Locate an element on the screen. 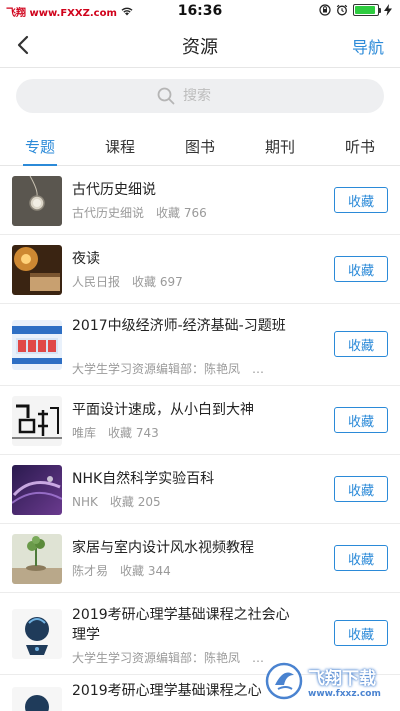 This screenshot has width=400, height=711. item-meta: 古代历史细说 收藏 766 is located at coordinates (186, 212).